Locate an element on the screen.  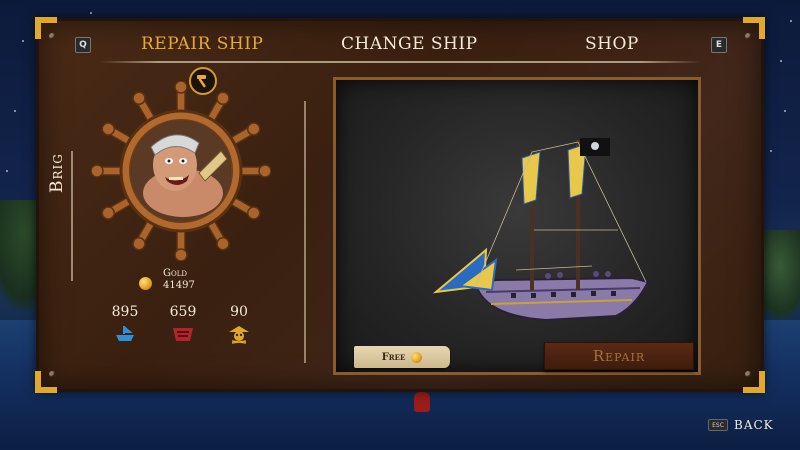
hammer-badge is located at coordinates (203, 81).